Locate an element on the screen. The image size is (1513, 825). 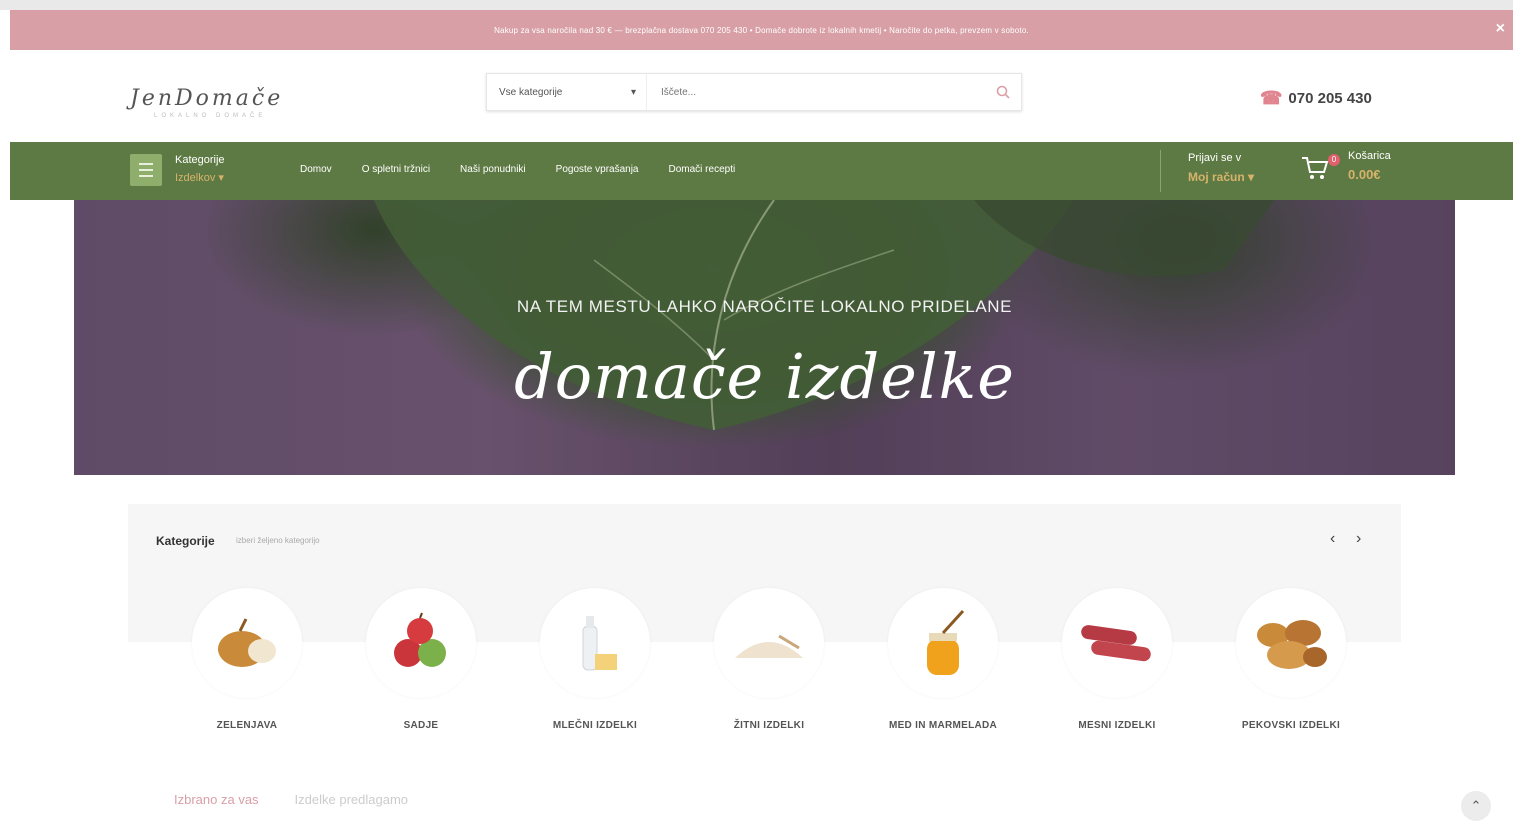
category-bakery: PEKOVSKI IZDELKI is located at coordinates (1291, 659).